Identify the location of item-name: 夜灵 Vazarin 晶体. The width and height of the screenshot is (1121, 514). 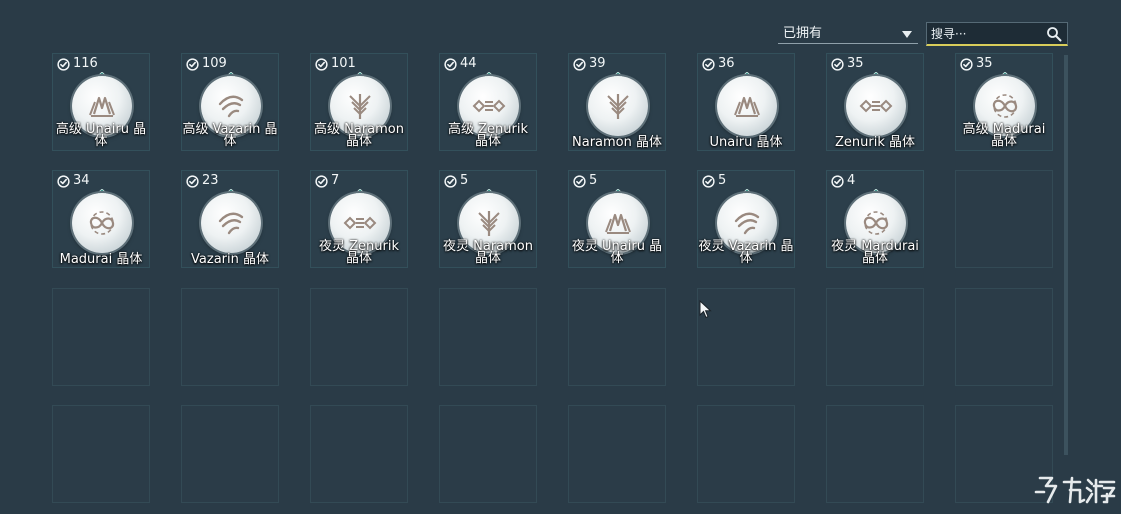
(746, 252).